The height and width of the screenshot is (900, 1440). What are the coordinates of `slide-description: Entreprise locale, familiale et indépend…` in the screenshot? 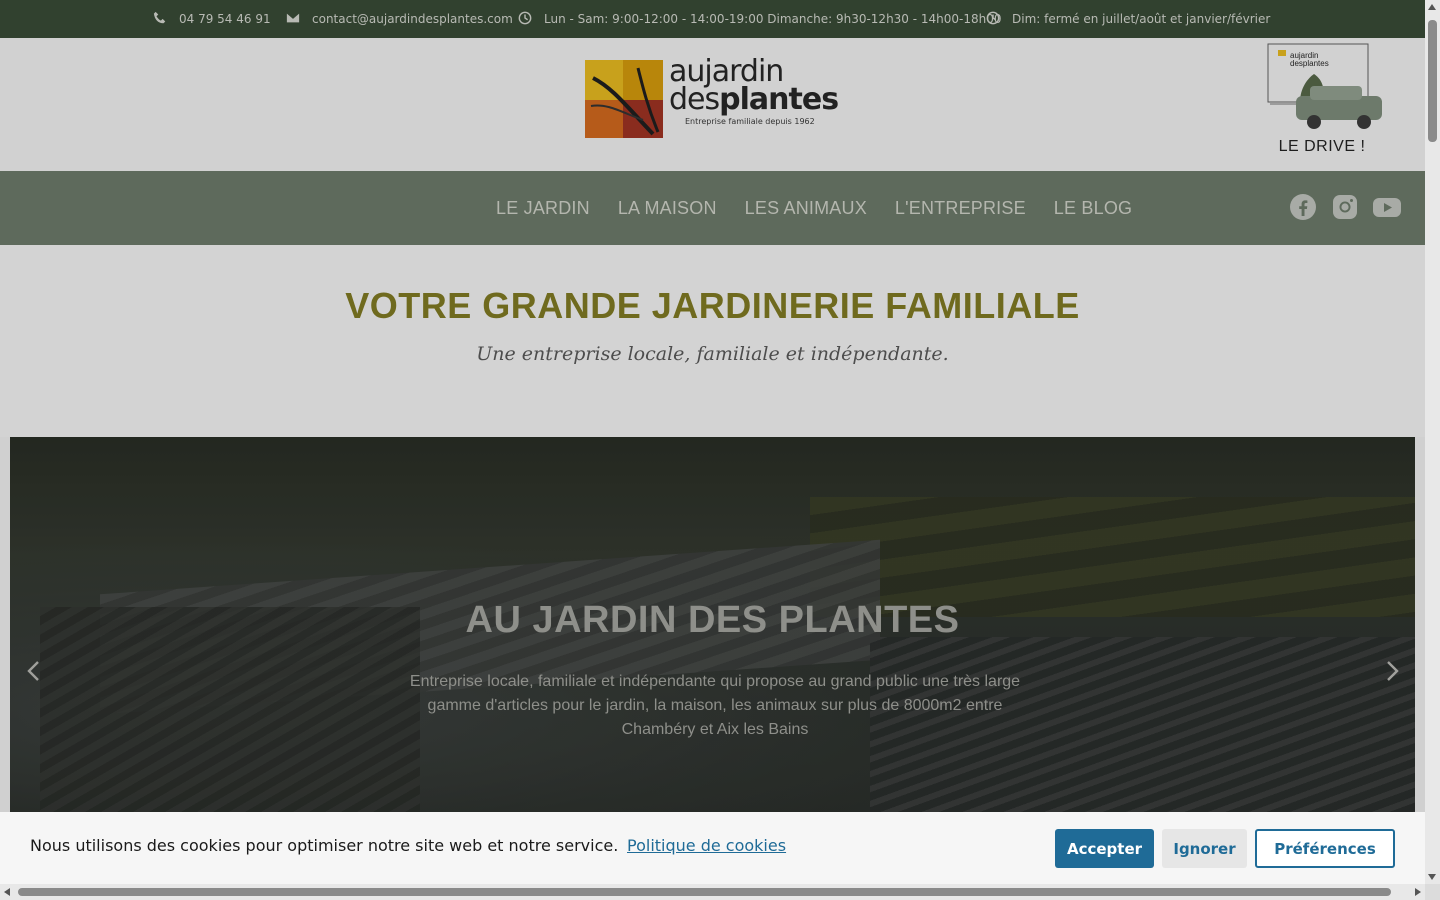 It's located at (715, 705).